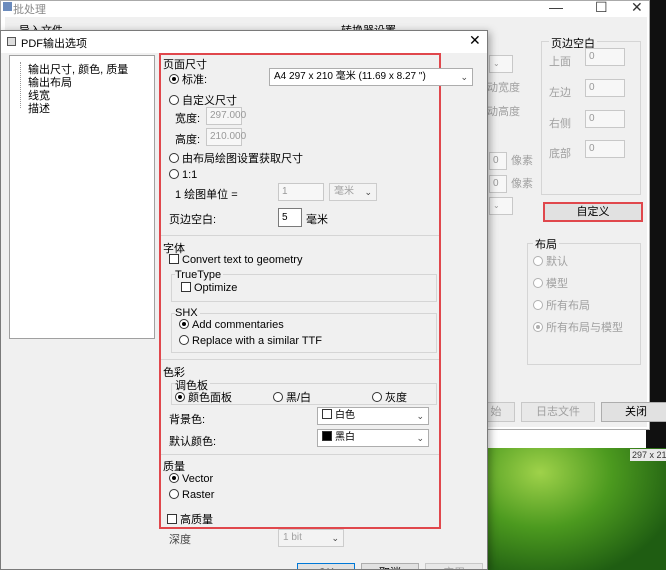 The width and height of the screenshot is (666, 570). What do you see at coordinates (475, 40) in the screenshot?
I see `dialog-close-button: ✕` at bounding box center [475, 40].